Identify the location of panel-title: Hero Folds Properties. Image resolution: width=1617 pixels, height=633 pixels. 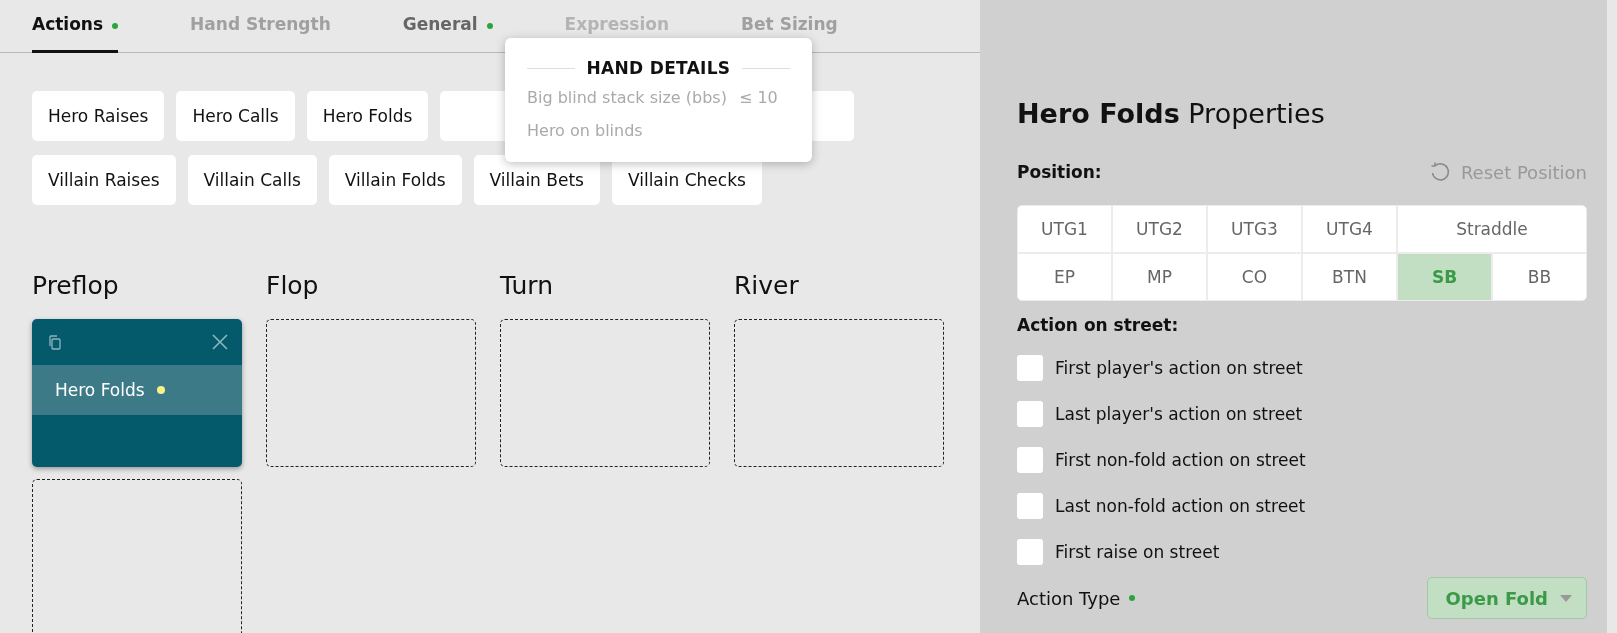
(1171, 113).